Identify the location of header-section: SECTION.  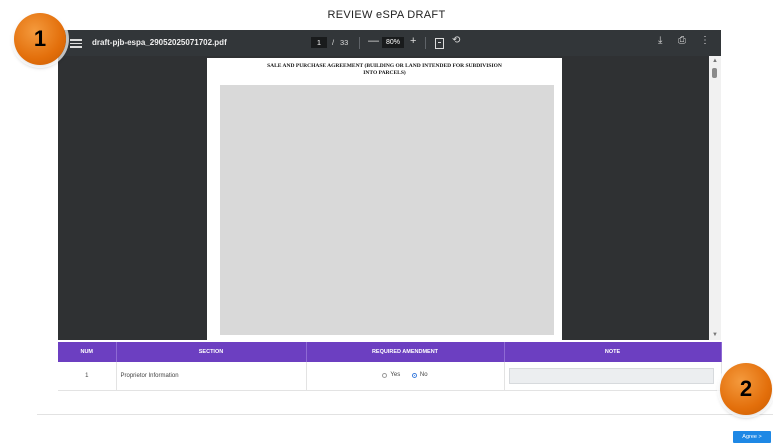
(211, 352).